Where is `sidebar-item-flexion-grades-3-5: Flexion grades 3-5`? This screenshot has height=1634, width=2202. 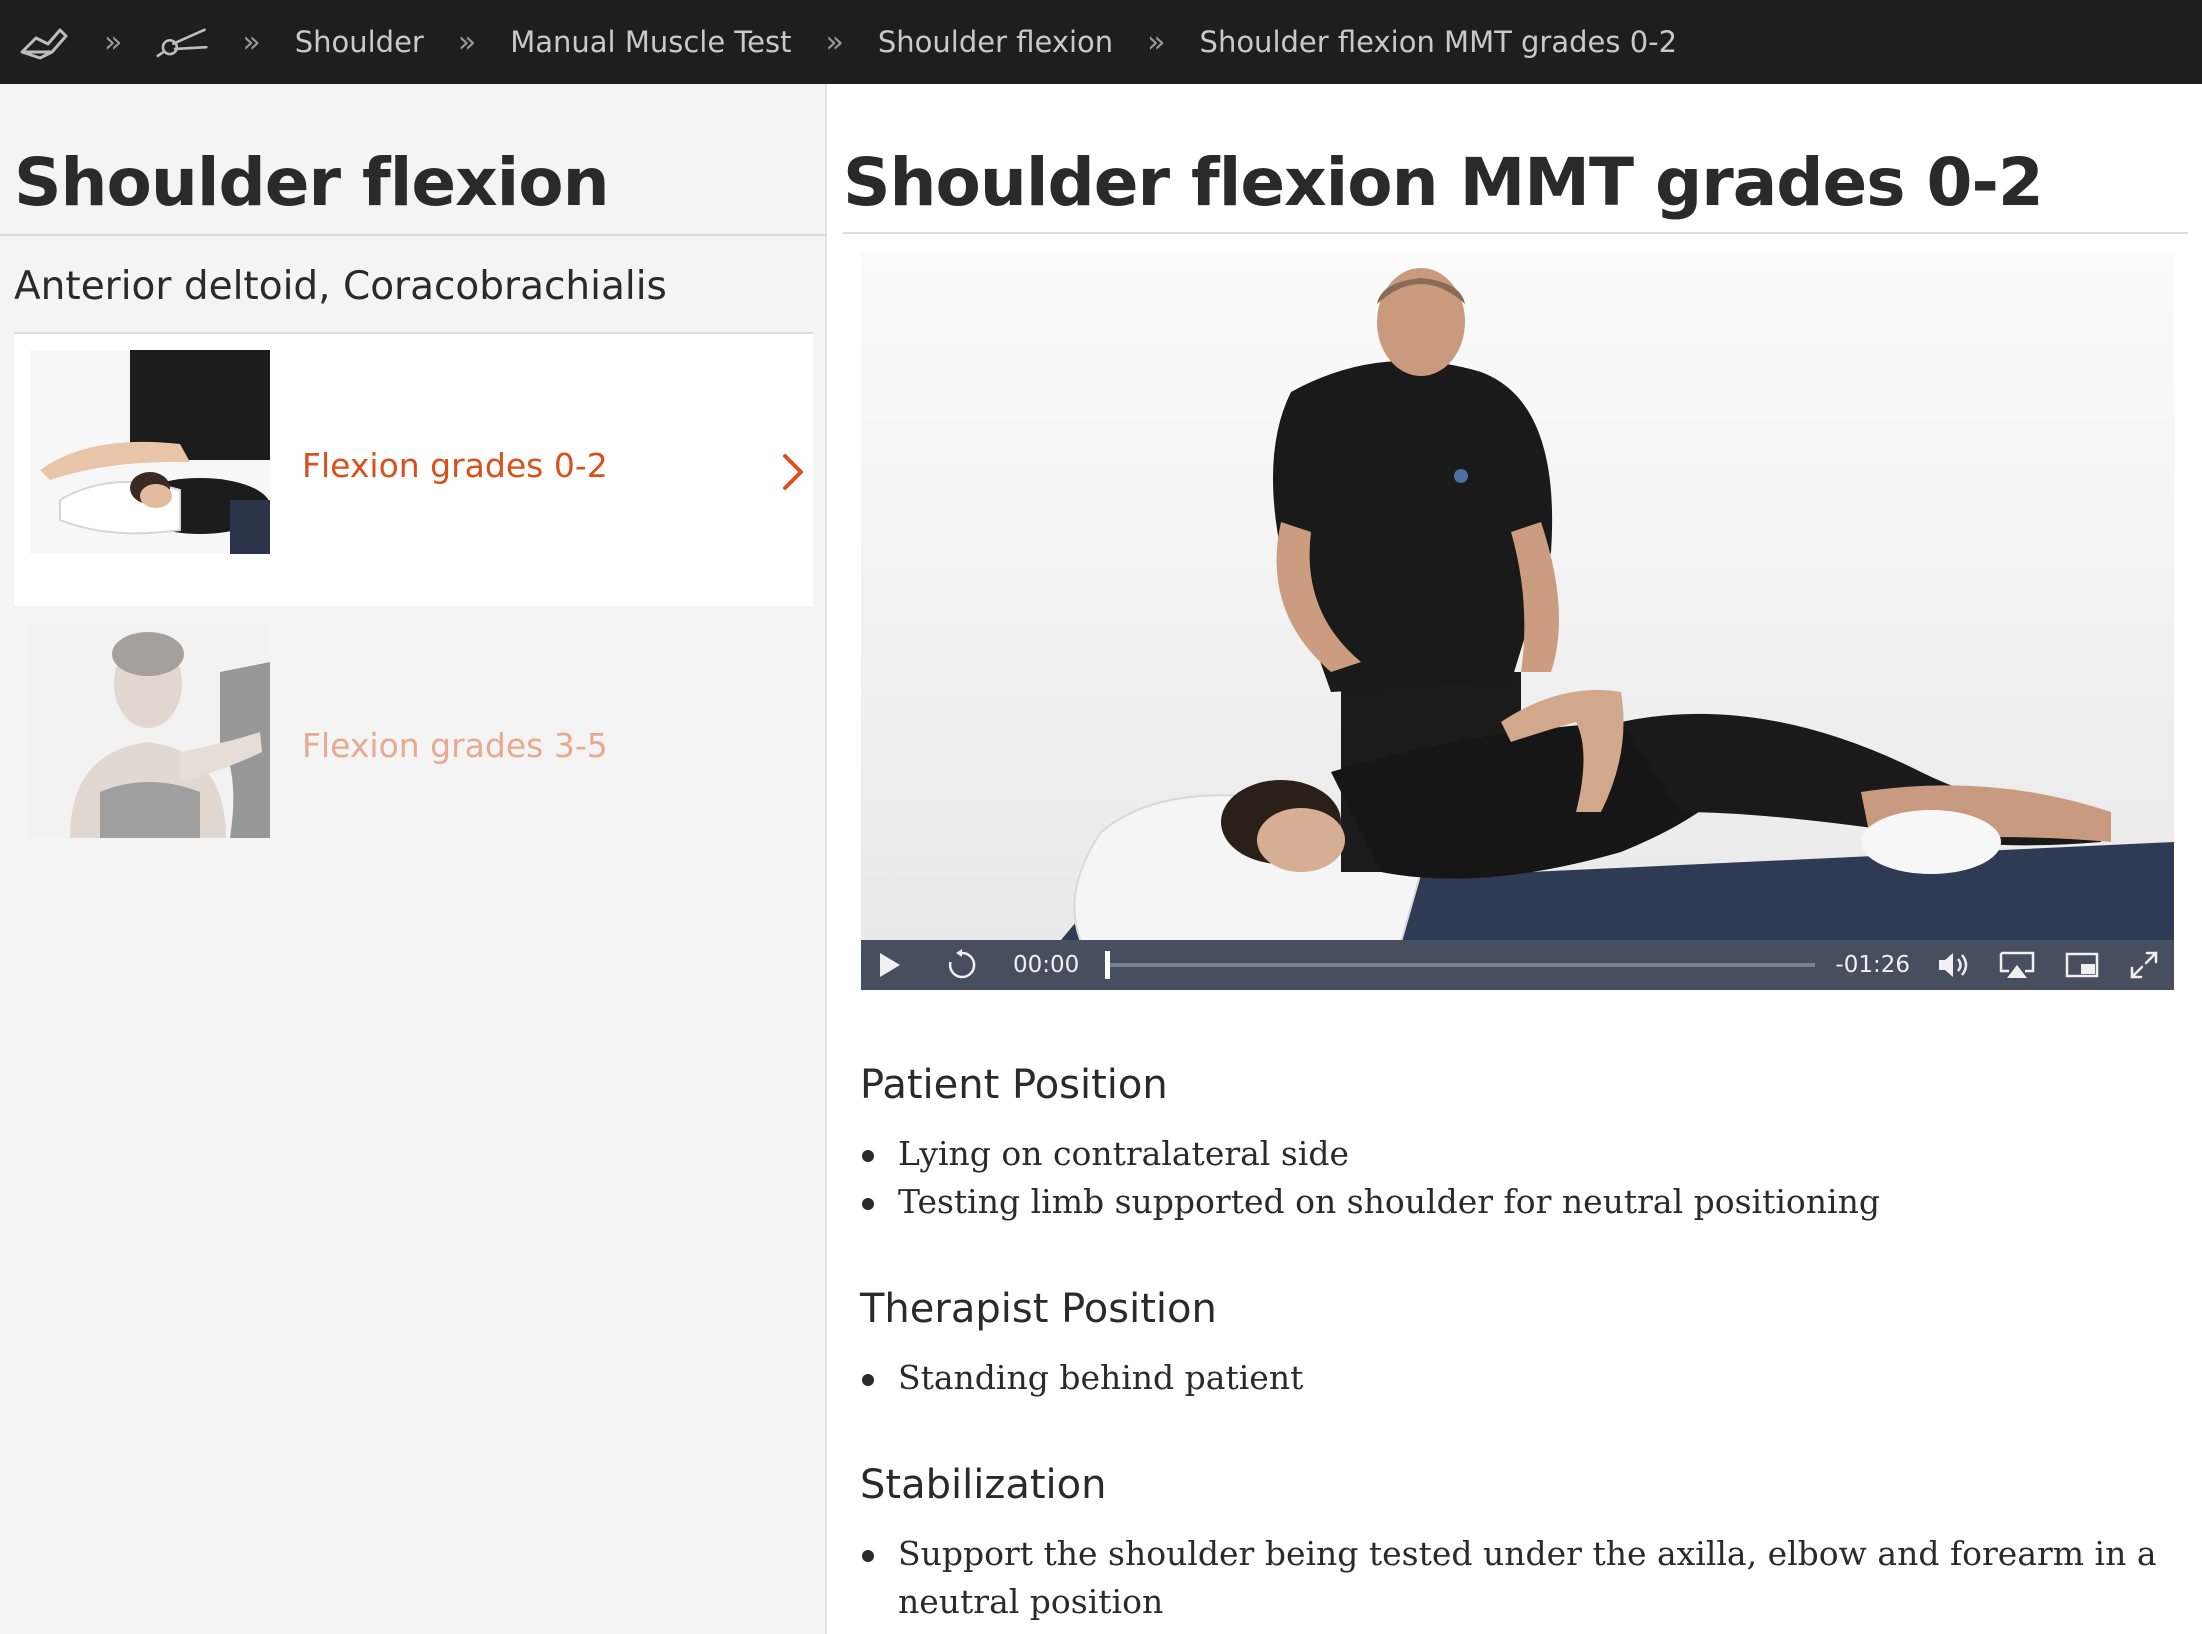
sidebar-item-flexion-grades-3-5: Flexion grades 3-5 is located at coordinates (413, 742).